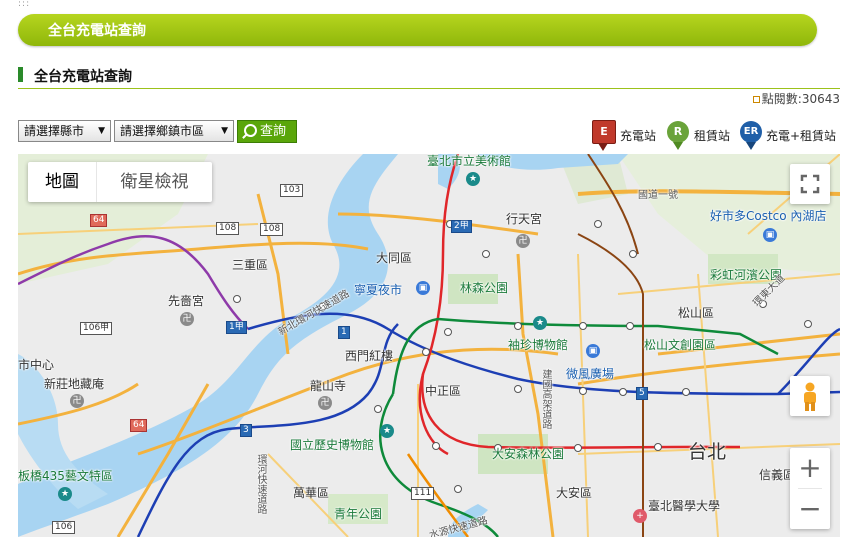  What do you see at coordinates (97, 31) in the screenshot?
I see `banner-title: 全台充電站查詢` at bounding box center [97, 31].